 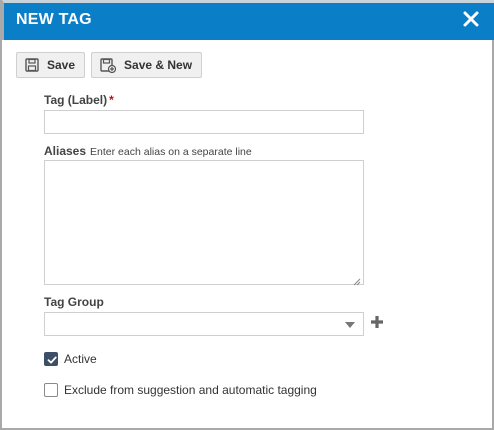 What do you see at coordinates (32, 65) in the screenshot?
I see `floppy-disk-icon` at bounding box center [32, 65].